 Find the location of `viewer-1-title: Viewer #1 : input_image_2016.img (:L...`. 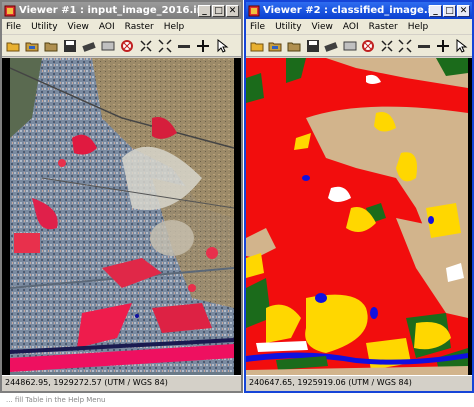

viewer-1-title: Viewer #1 : input_image_2016.img (:L... is located at coordinates (108, 10).